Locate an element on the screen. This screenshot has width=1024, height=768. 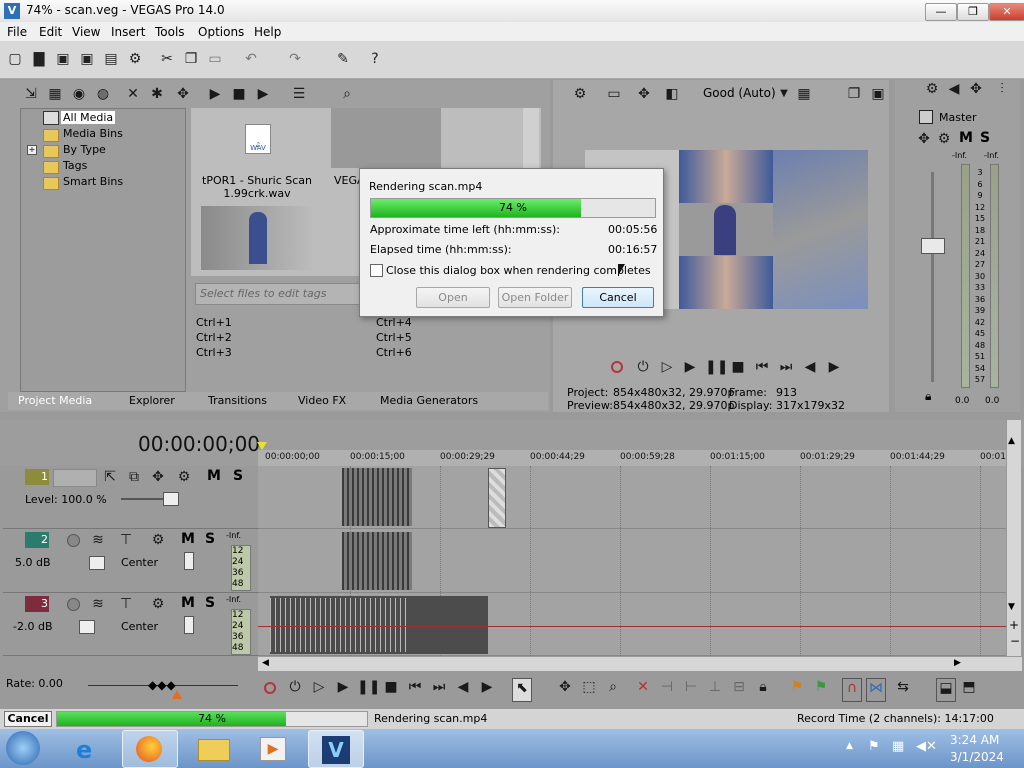
action-center-icon: ⚑ is located at coordinates (874, 746).